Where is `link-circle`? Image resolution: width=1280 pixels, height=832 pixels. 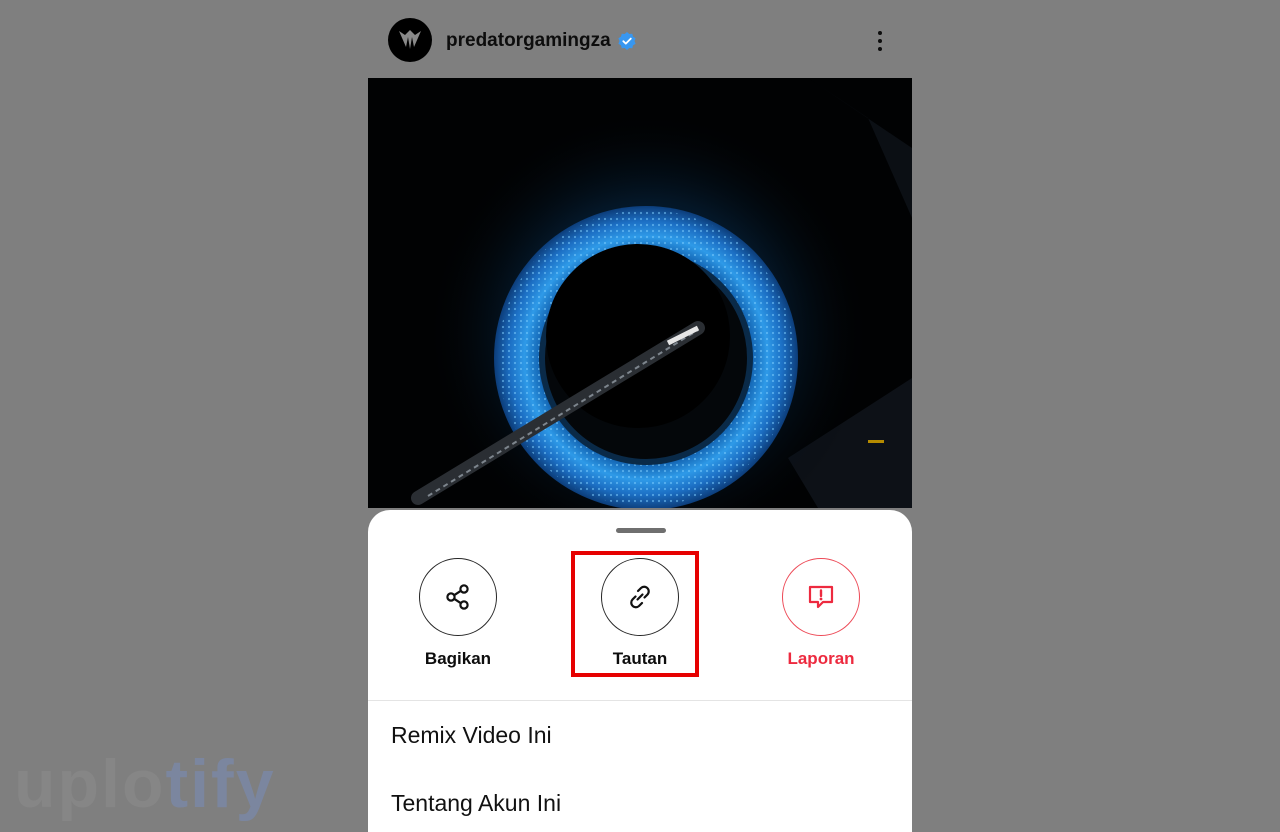 link-circle is located at coordinates (640, 597).